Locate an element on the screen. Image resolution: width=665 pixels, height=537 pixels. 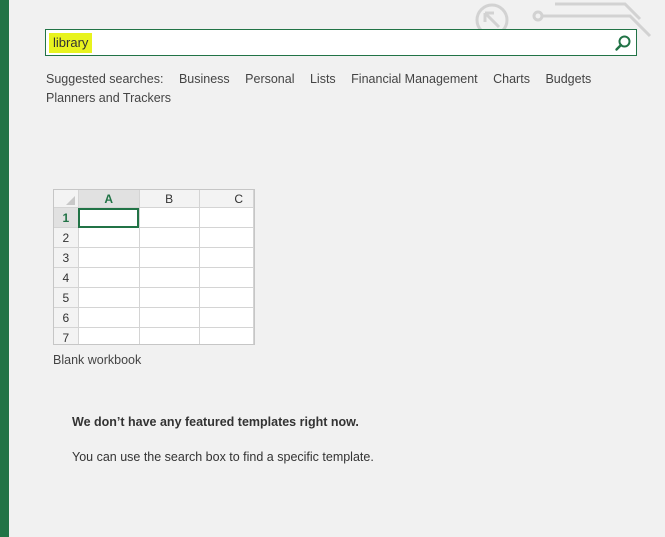
app-accent-bar is located at coordinates (4, 268).